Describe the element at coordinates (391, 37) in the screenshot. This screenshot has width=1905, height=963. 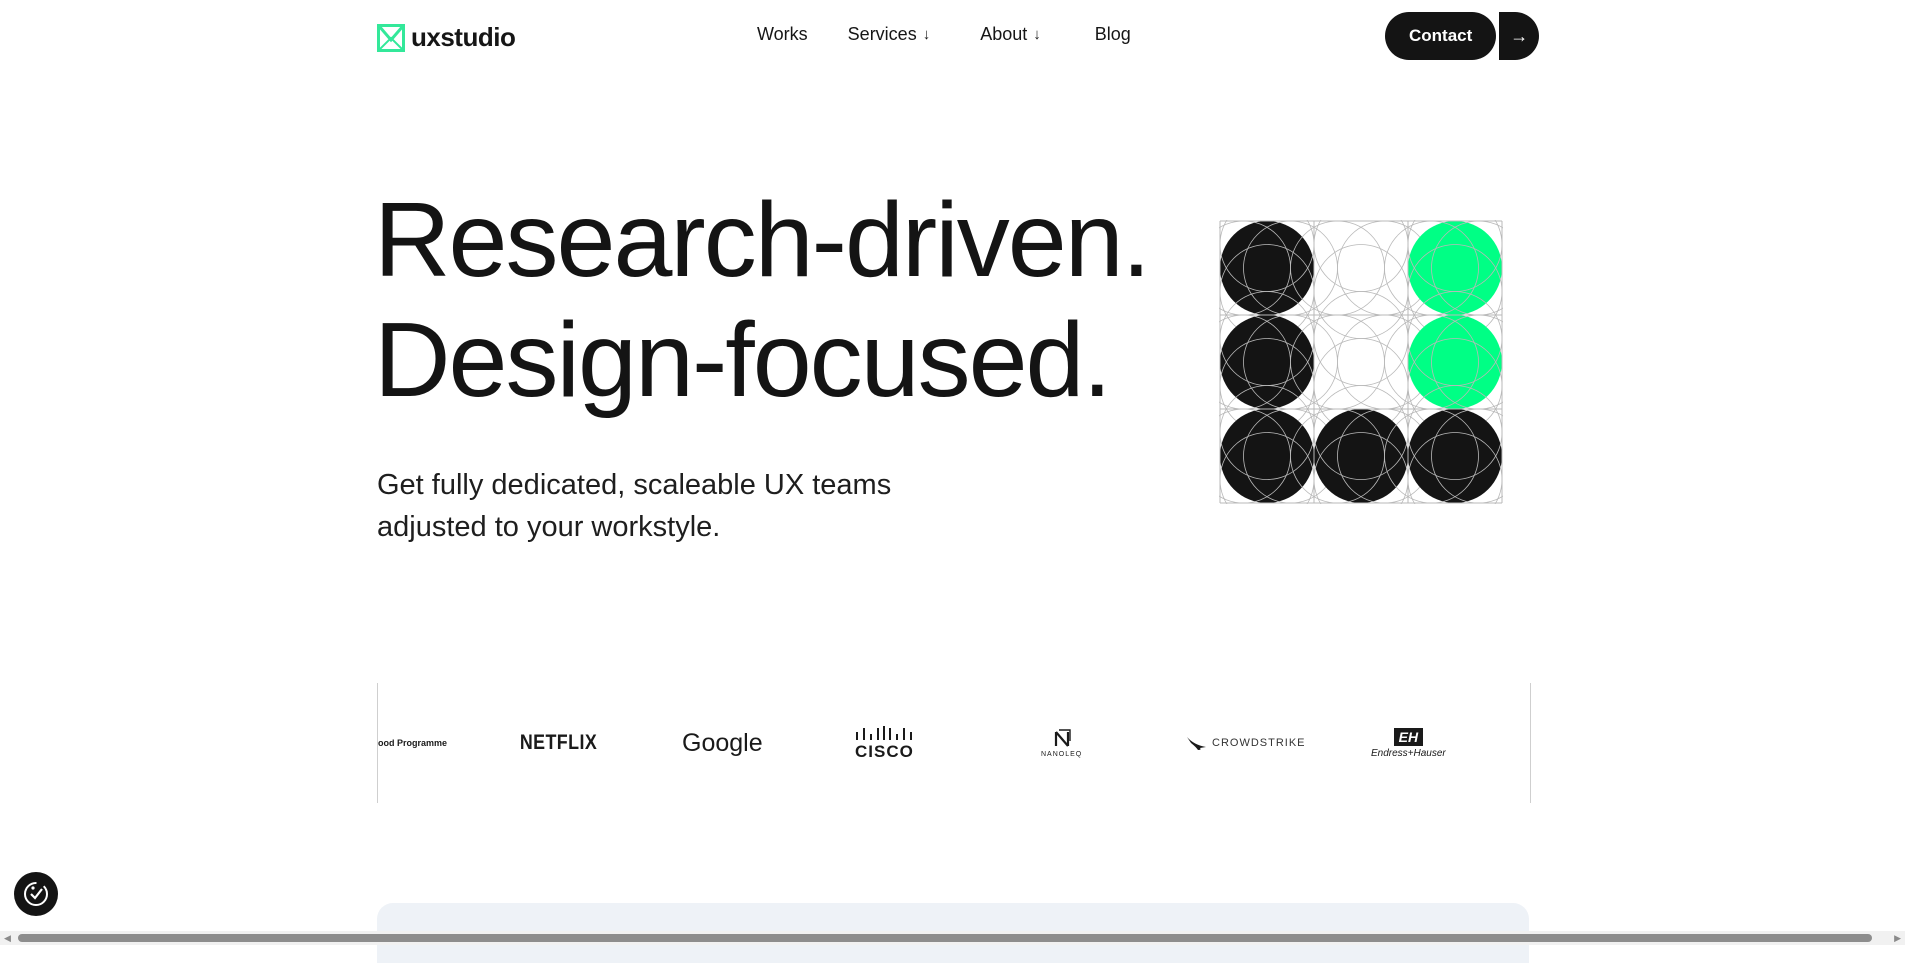
I see `uxstudio-logo-icon` at that location.